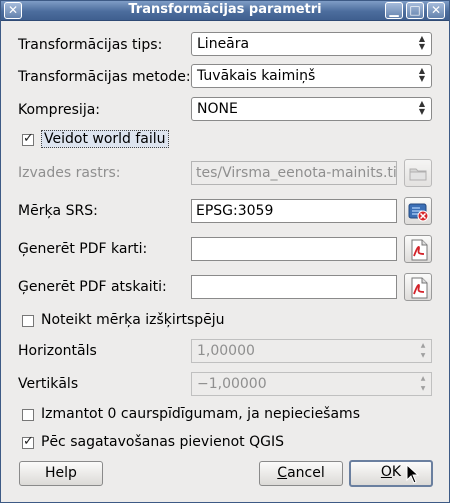 This screenshot has width=450, height=503. What do you see at coordinates (48, 384) in the screenshot?
I see `vertical-label: Vertikāls` at bounding box center [48, 384].